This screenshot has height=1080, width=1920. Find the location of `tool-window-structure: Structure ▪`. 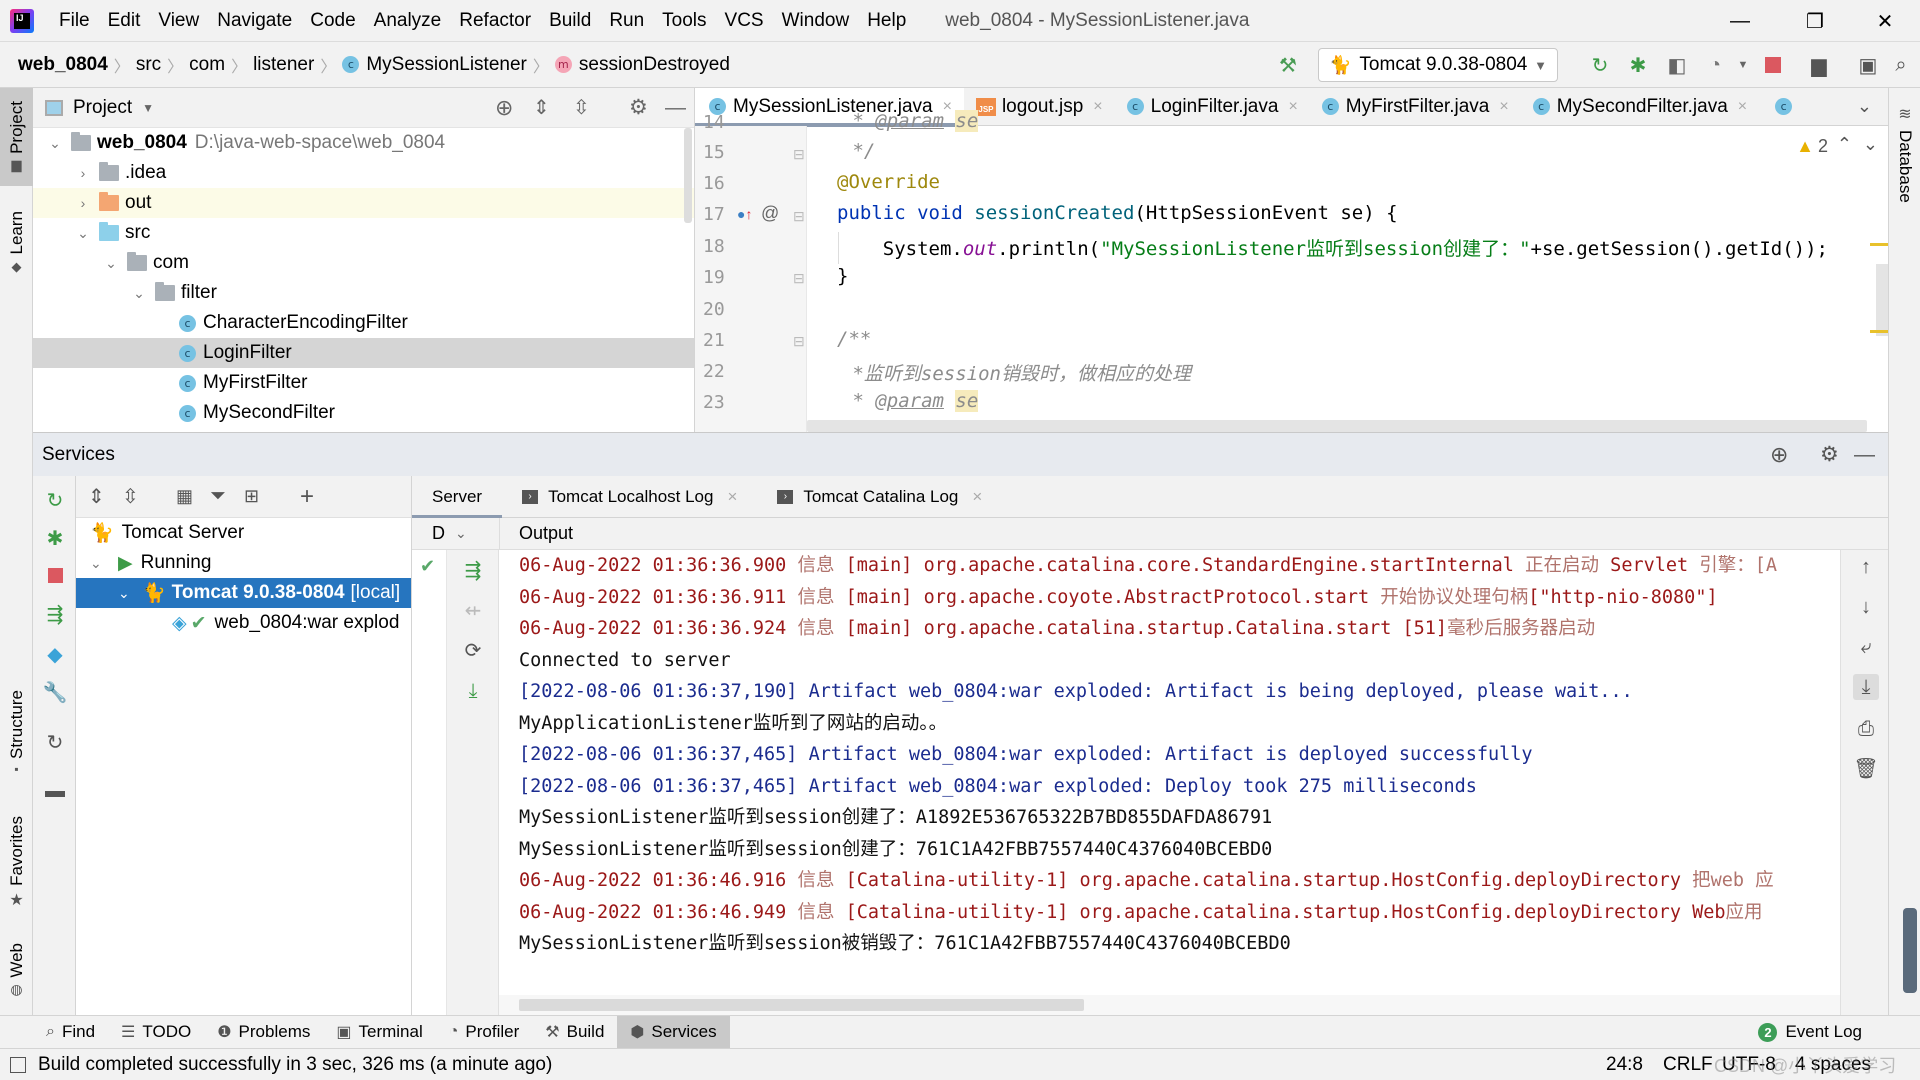

tool-window-structure: Structure ▪ is located at coordinates (16, 733).